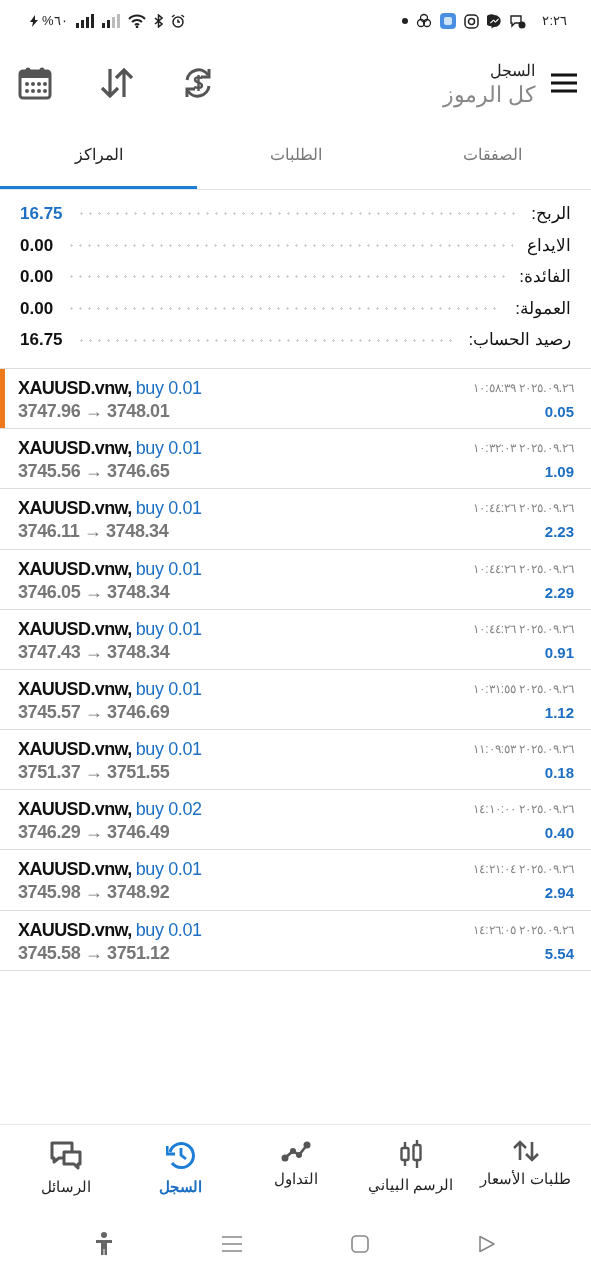 The image size is (591, 1280). Describe the element at coordinates (94, 592) in the screenshot. I see `price-range: 3746.05 → 3748.34` at that location.